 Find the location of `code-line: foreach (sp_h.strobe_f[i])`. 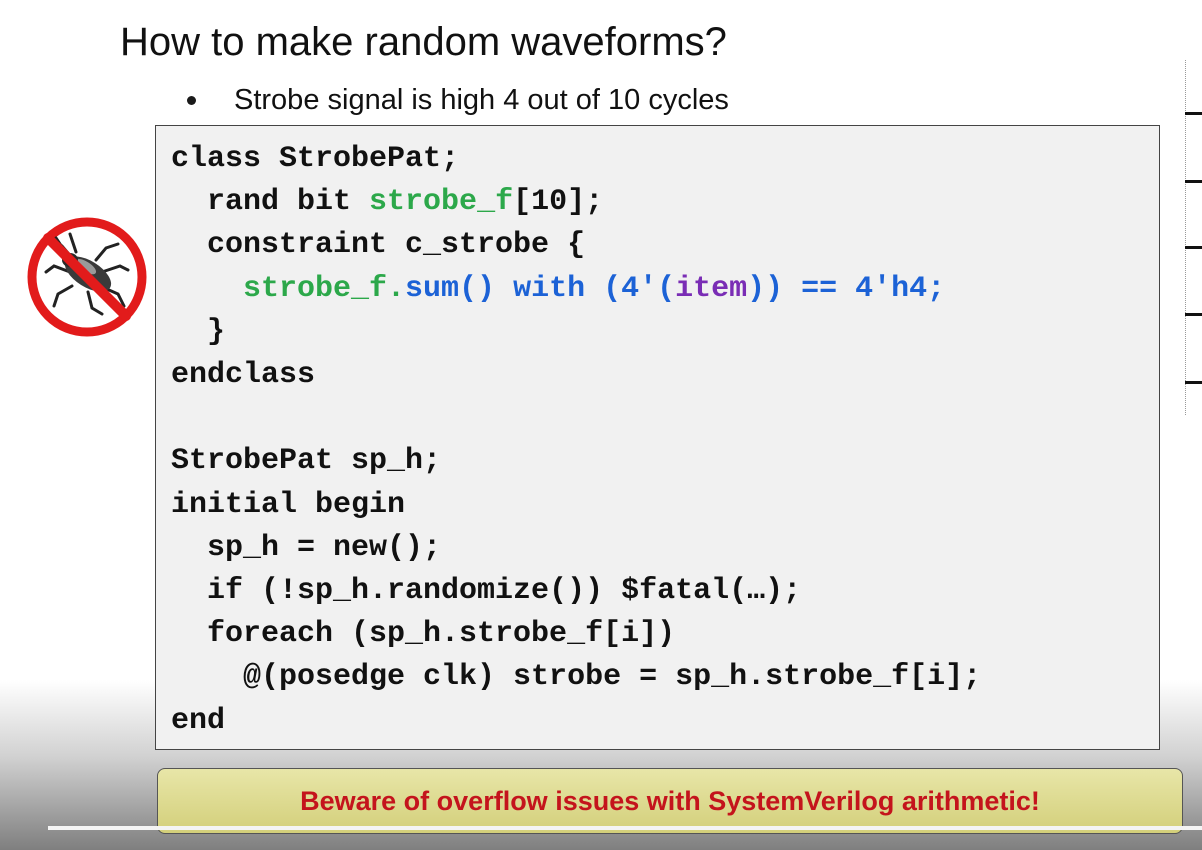

code-line: foreach (sp_h.strobe_f[i]) is located at coordinates (423, 634).